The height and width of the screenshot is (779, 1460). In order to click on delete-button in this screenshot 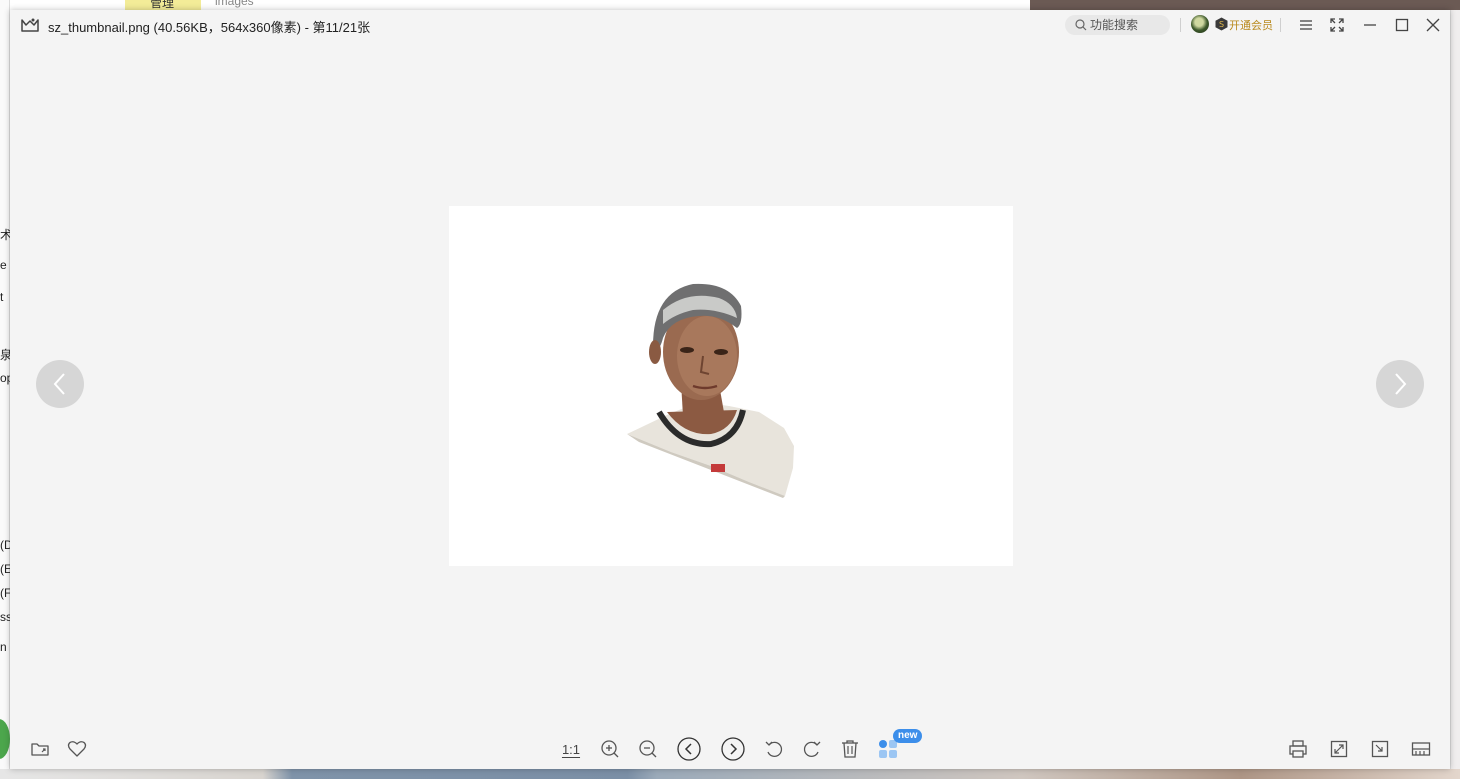, I will do `click(850, 749)`.